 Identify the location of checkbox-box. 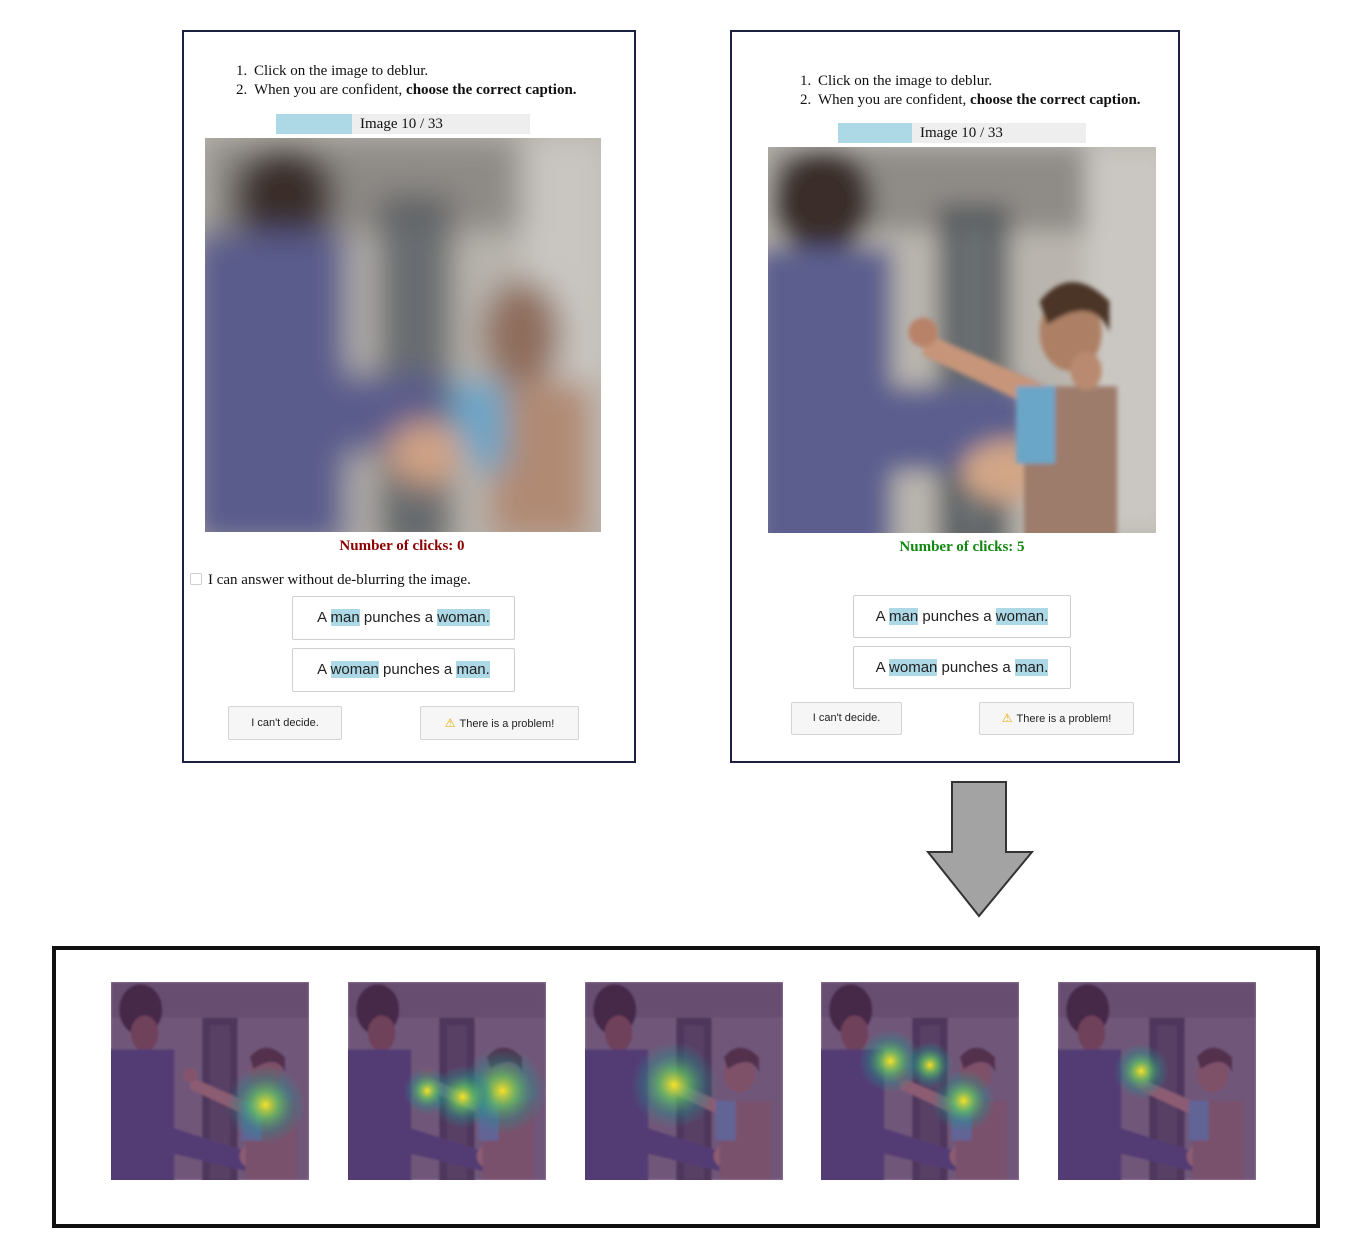
(196, 579).